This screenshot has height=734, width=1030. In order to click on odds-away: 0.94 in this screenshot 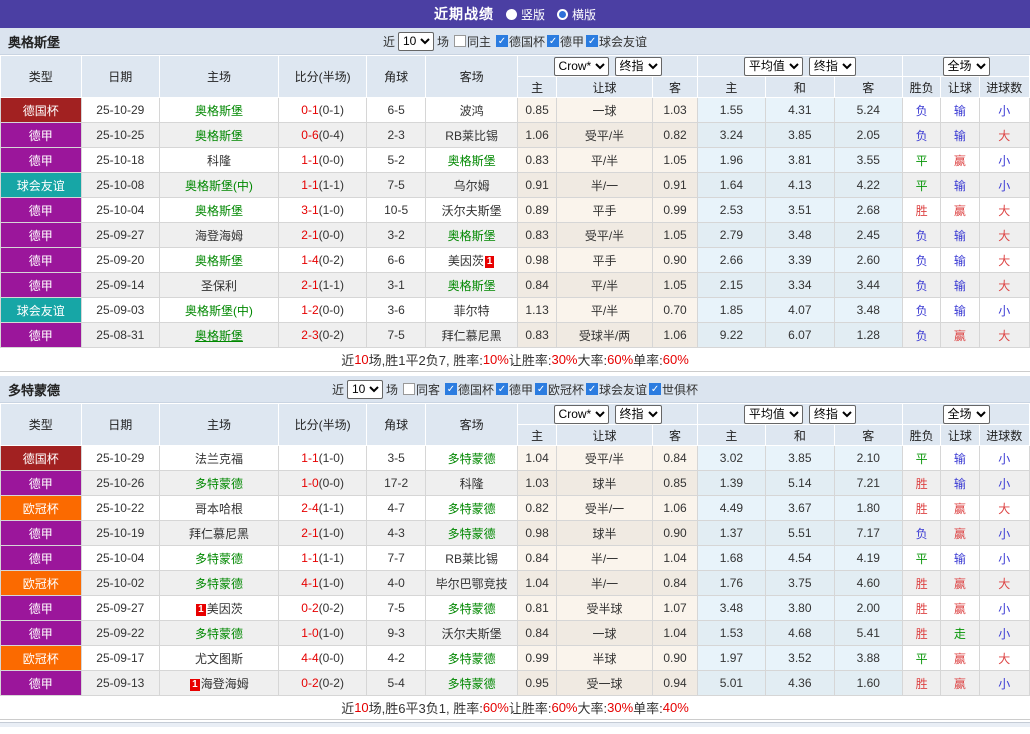, I will do `click(675, 683)`.